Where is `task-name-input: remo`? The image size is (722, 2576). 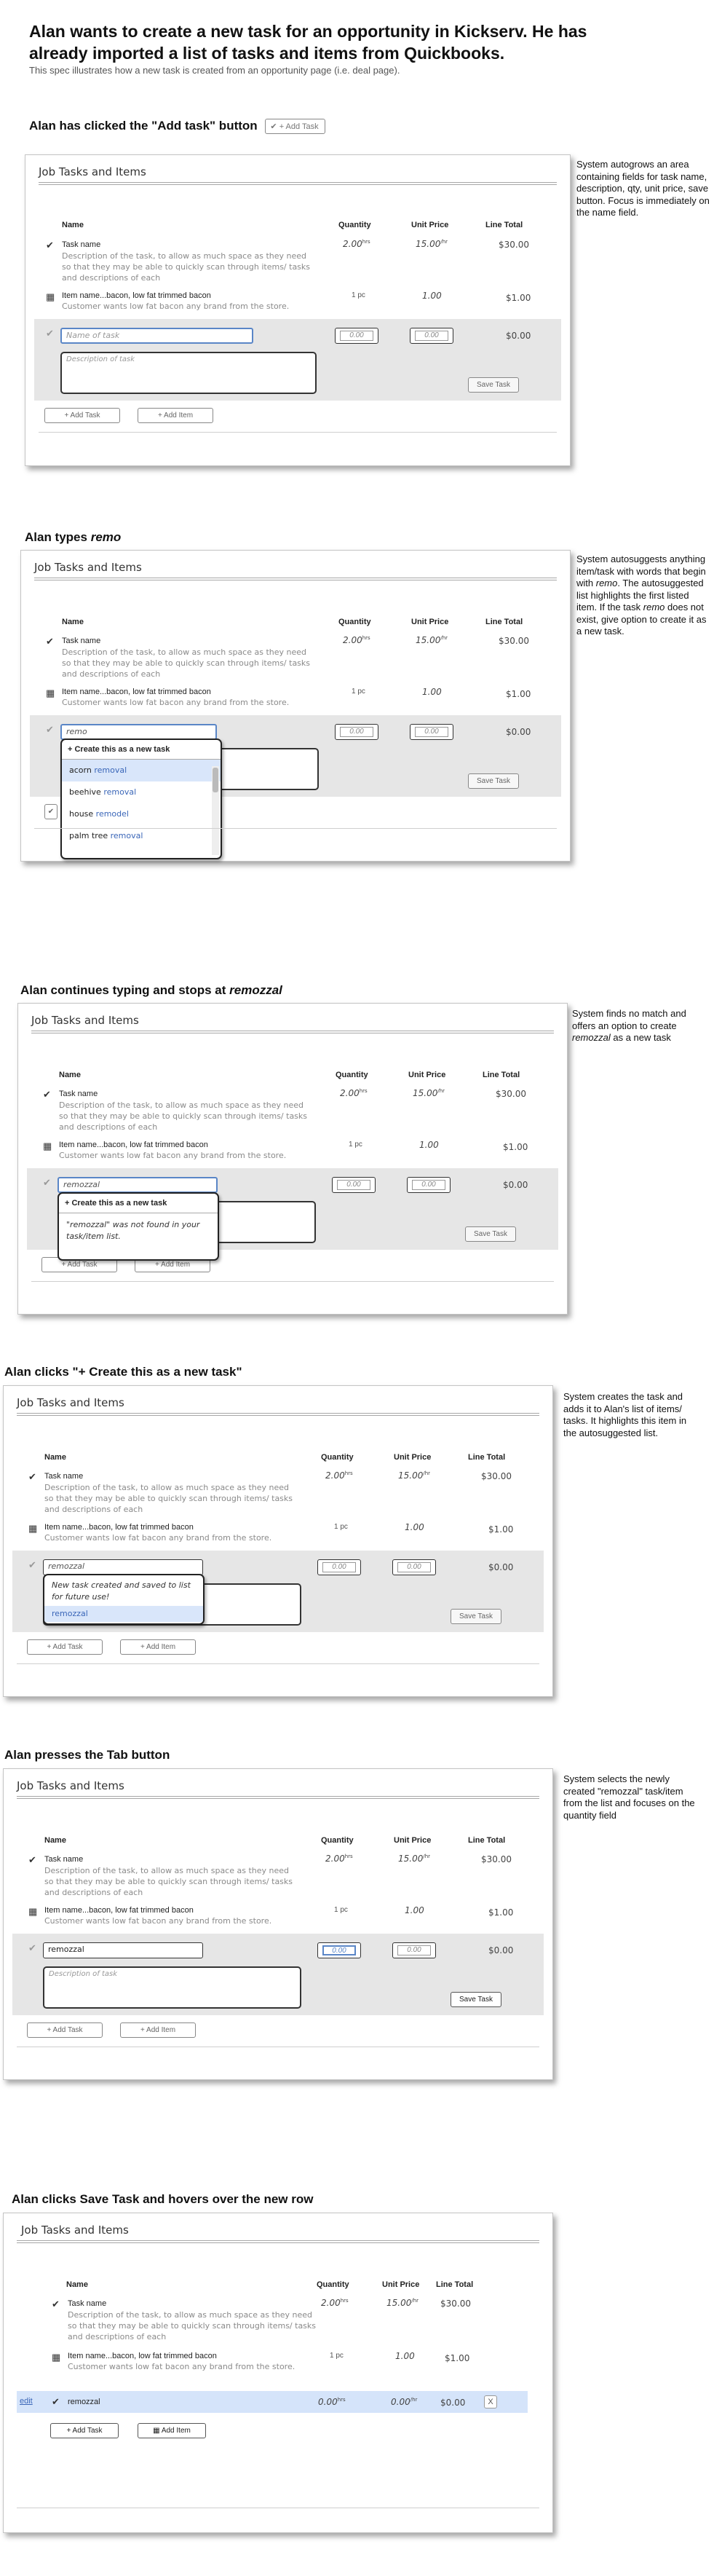
task-name-input: remo is located at coordinates (138, 732).